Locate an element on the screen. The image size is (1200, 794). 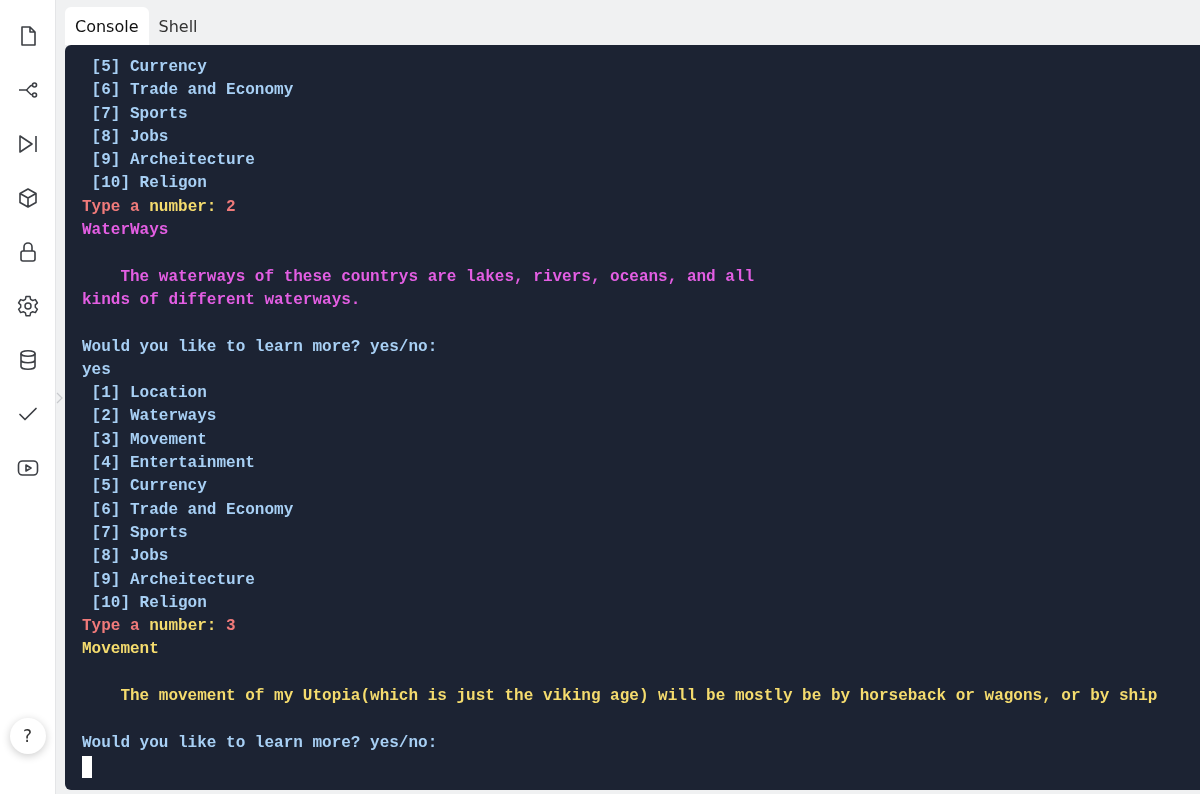
tab: Shell is located at coordinates (178, 26).